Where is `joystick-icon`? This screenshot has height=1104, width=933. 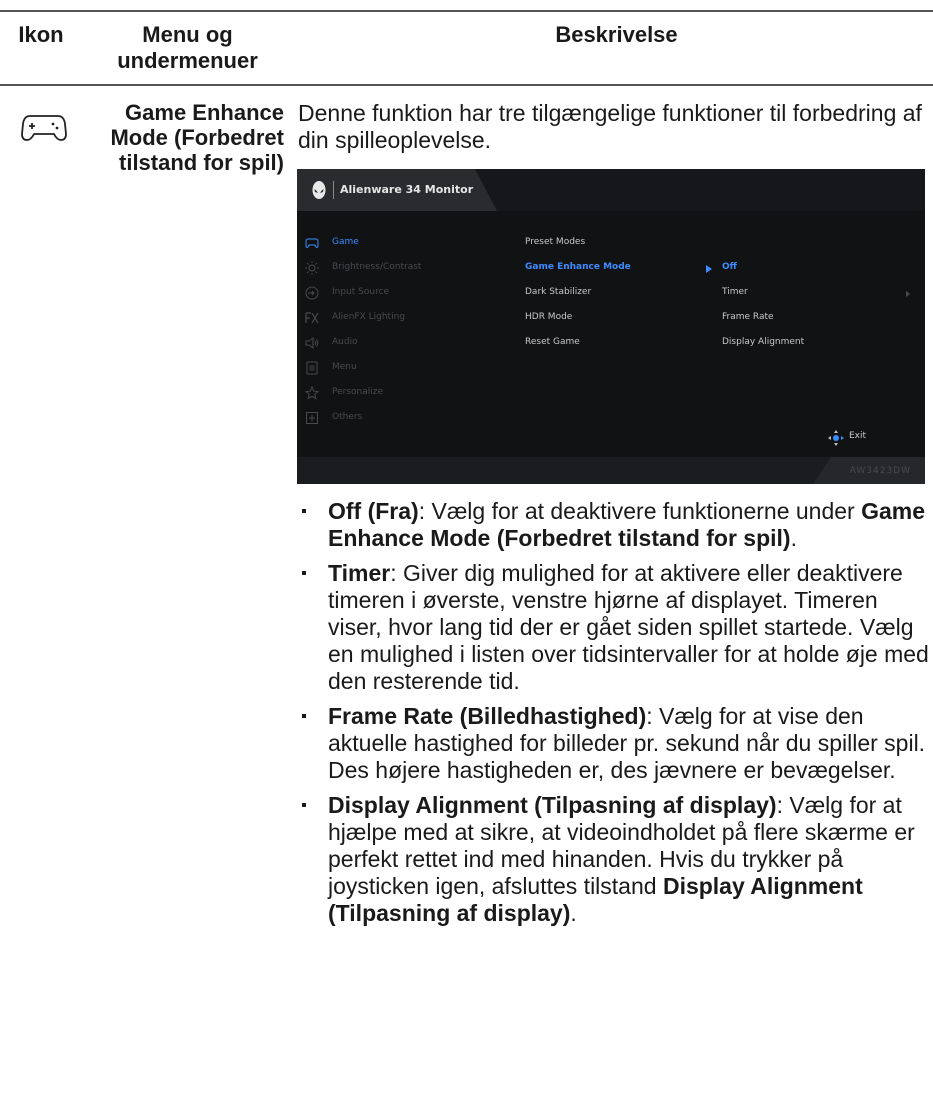
joystick-icon is located at coordinates (836, 438).